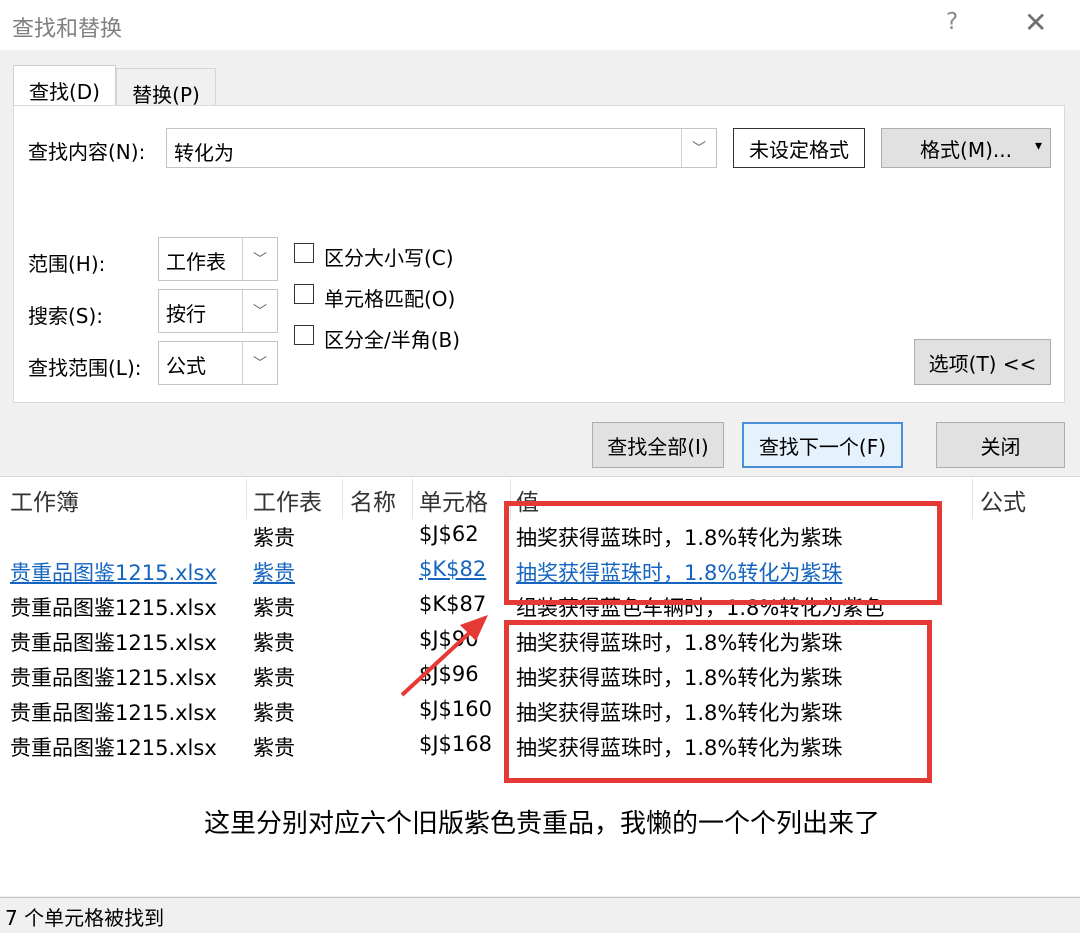 This screenshot has height=933, width=1080. What do you see at coordinates (304, 335) in the screenshot?
I see `match-byte-checkbox` at bounding box center [304, 335].